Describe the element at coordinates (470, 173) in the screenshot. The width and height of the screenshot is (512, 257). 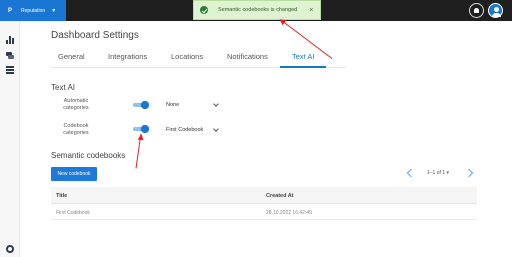
I see `chevron-right-icon` at that location.